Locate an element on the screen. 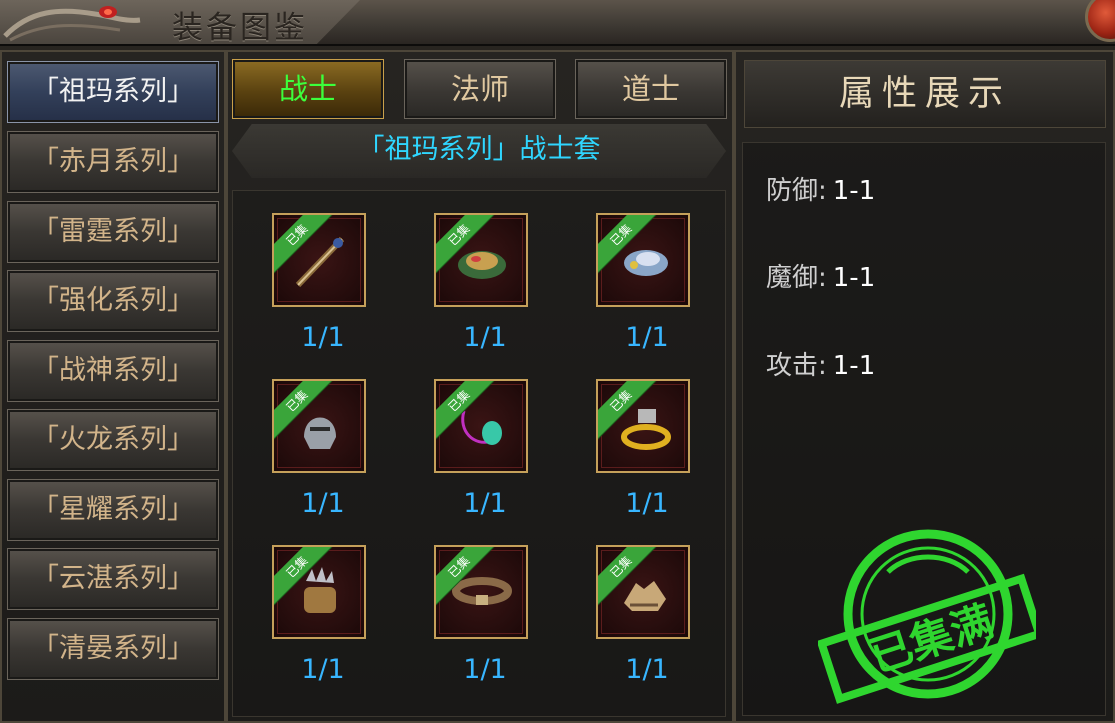  attribute-row-attack: 攻击: 1-1 is located at coordinates (820, 363).